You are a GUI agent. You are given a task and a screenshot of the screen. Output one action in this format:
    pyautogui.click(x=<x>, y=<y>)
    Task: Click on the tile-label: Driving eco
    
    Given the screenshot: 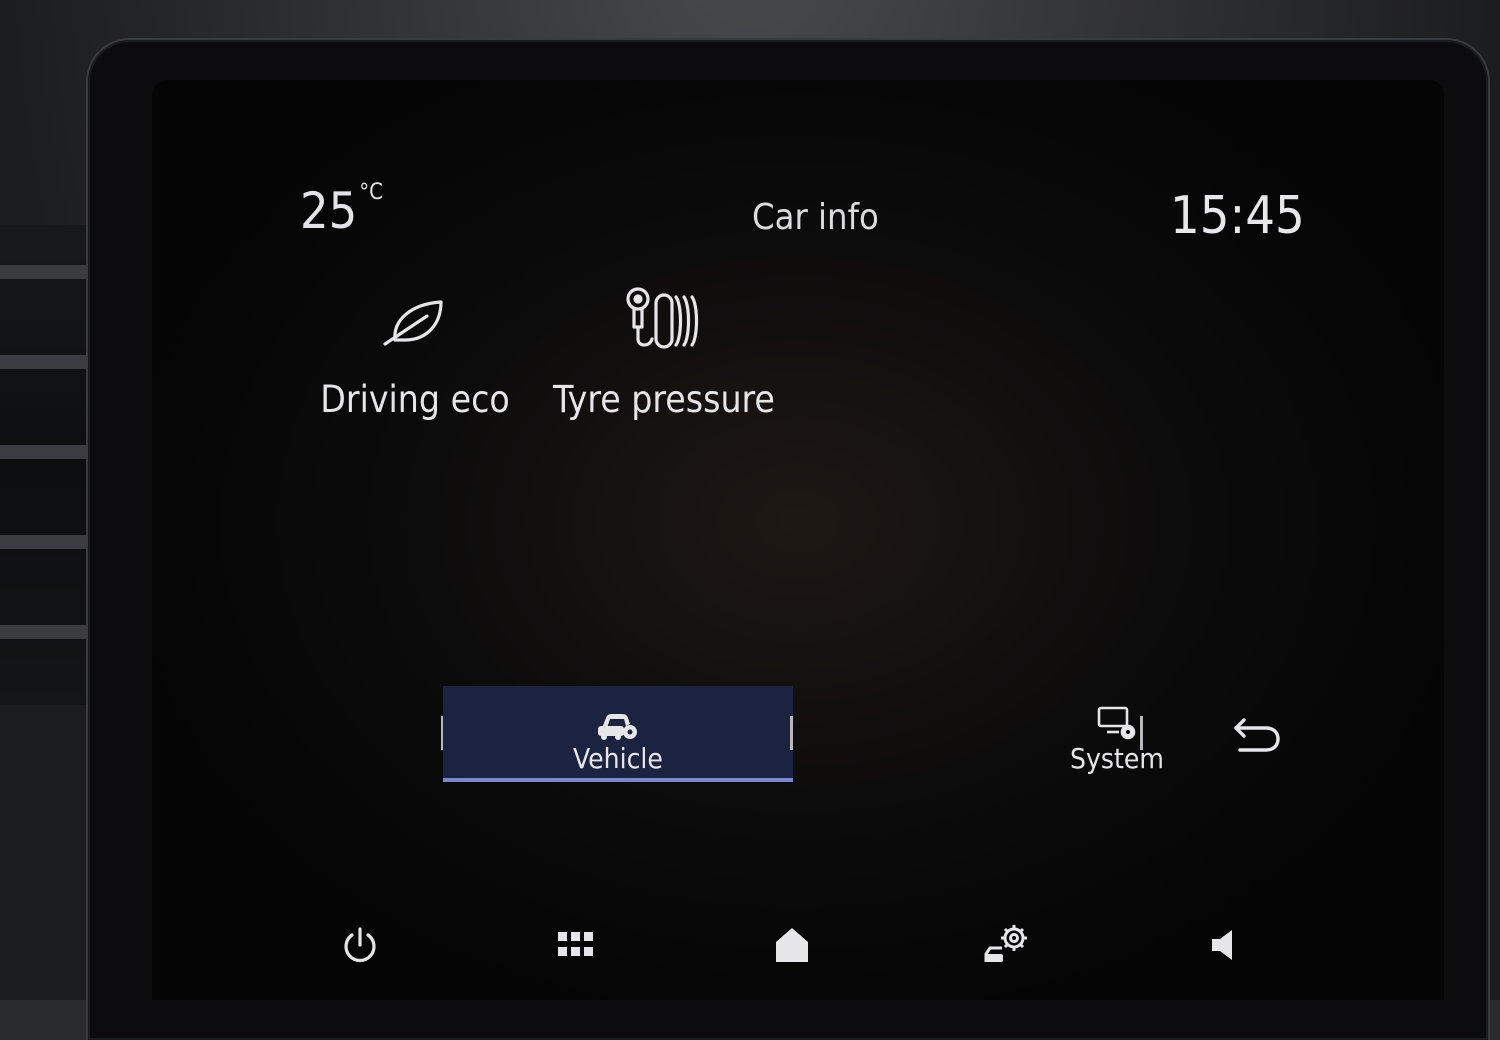 What is the action you would take?
    pyautogui.click(x=415, y=399)
    